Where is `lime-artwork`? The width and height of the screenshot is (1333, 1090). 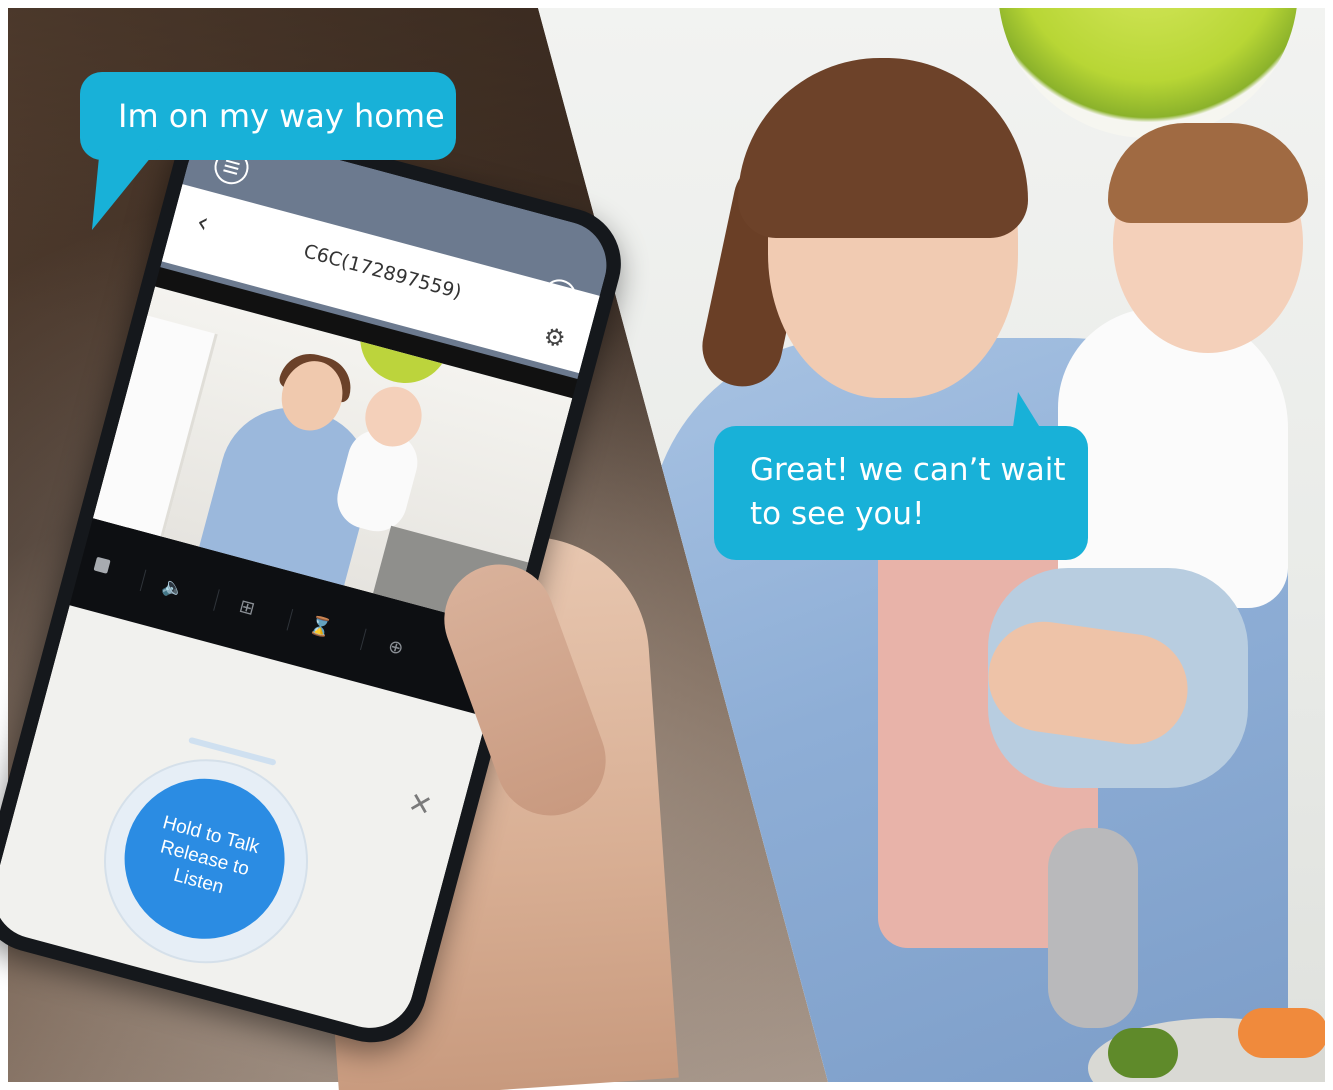 lime-artwork is located at coordinates (1148, 73).